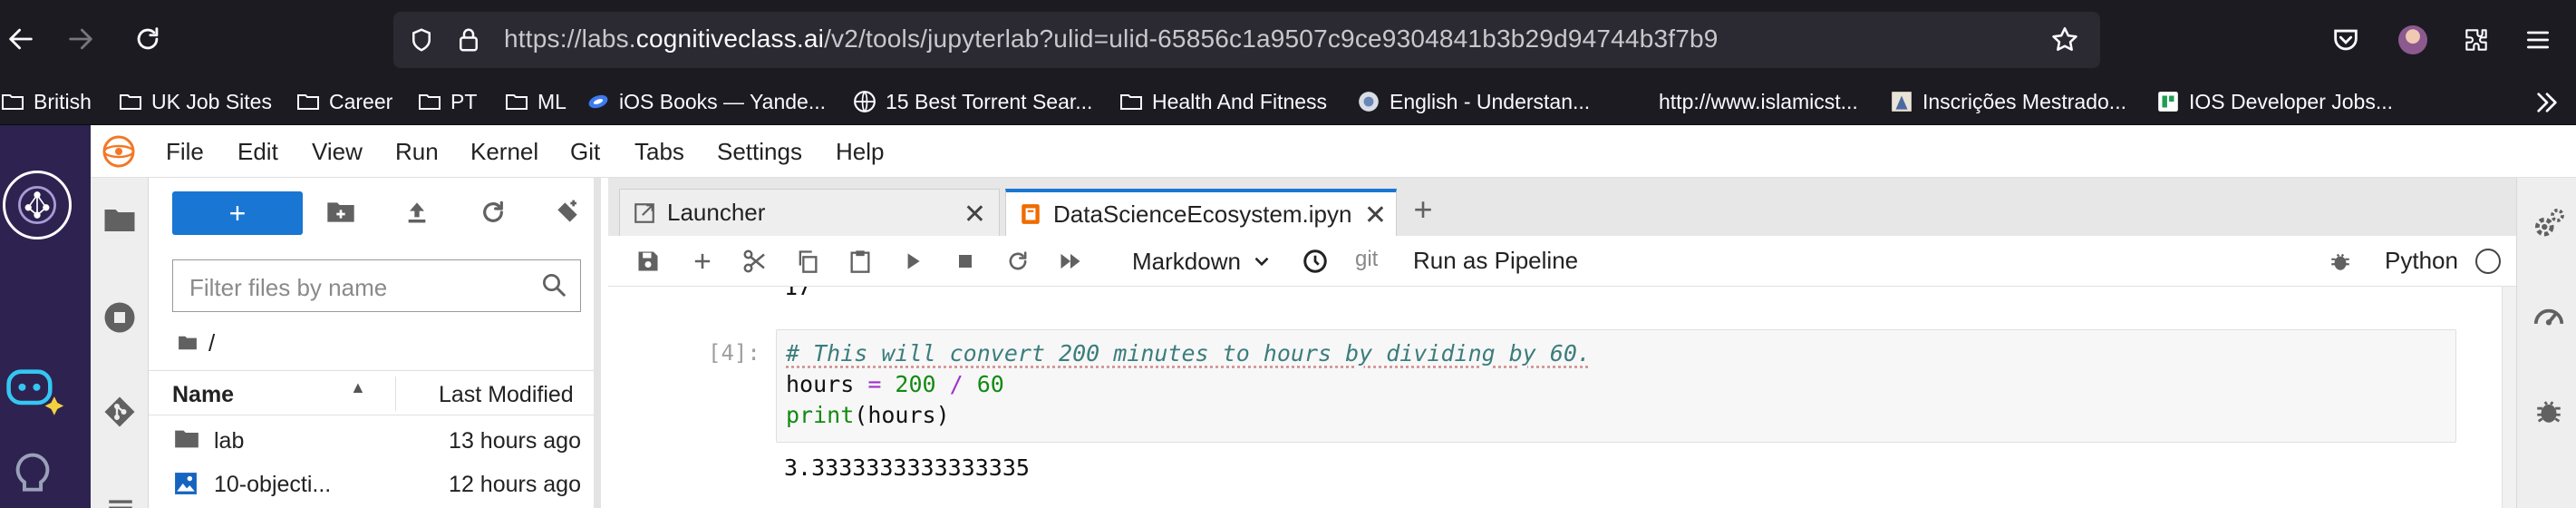 This screenshot has width=2576, height=508. What do you see at coordinates (515, 484) in the screenshot?
I see `file-modified: 12 hours ago` at bounding box center [515, 484].